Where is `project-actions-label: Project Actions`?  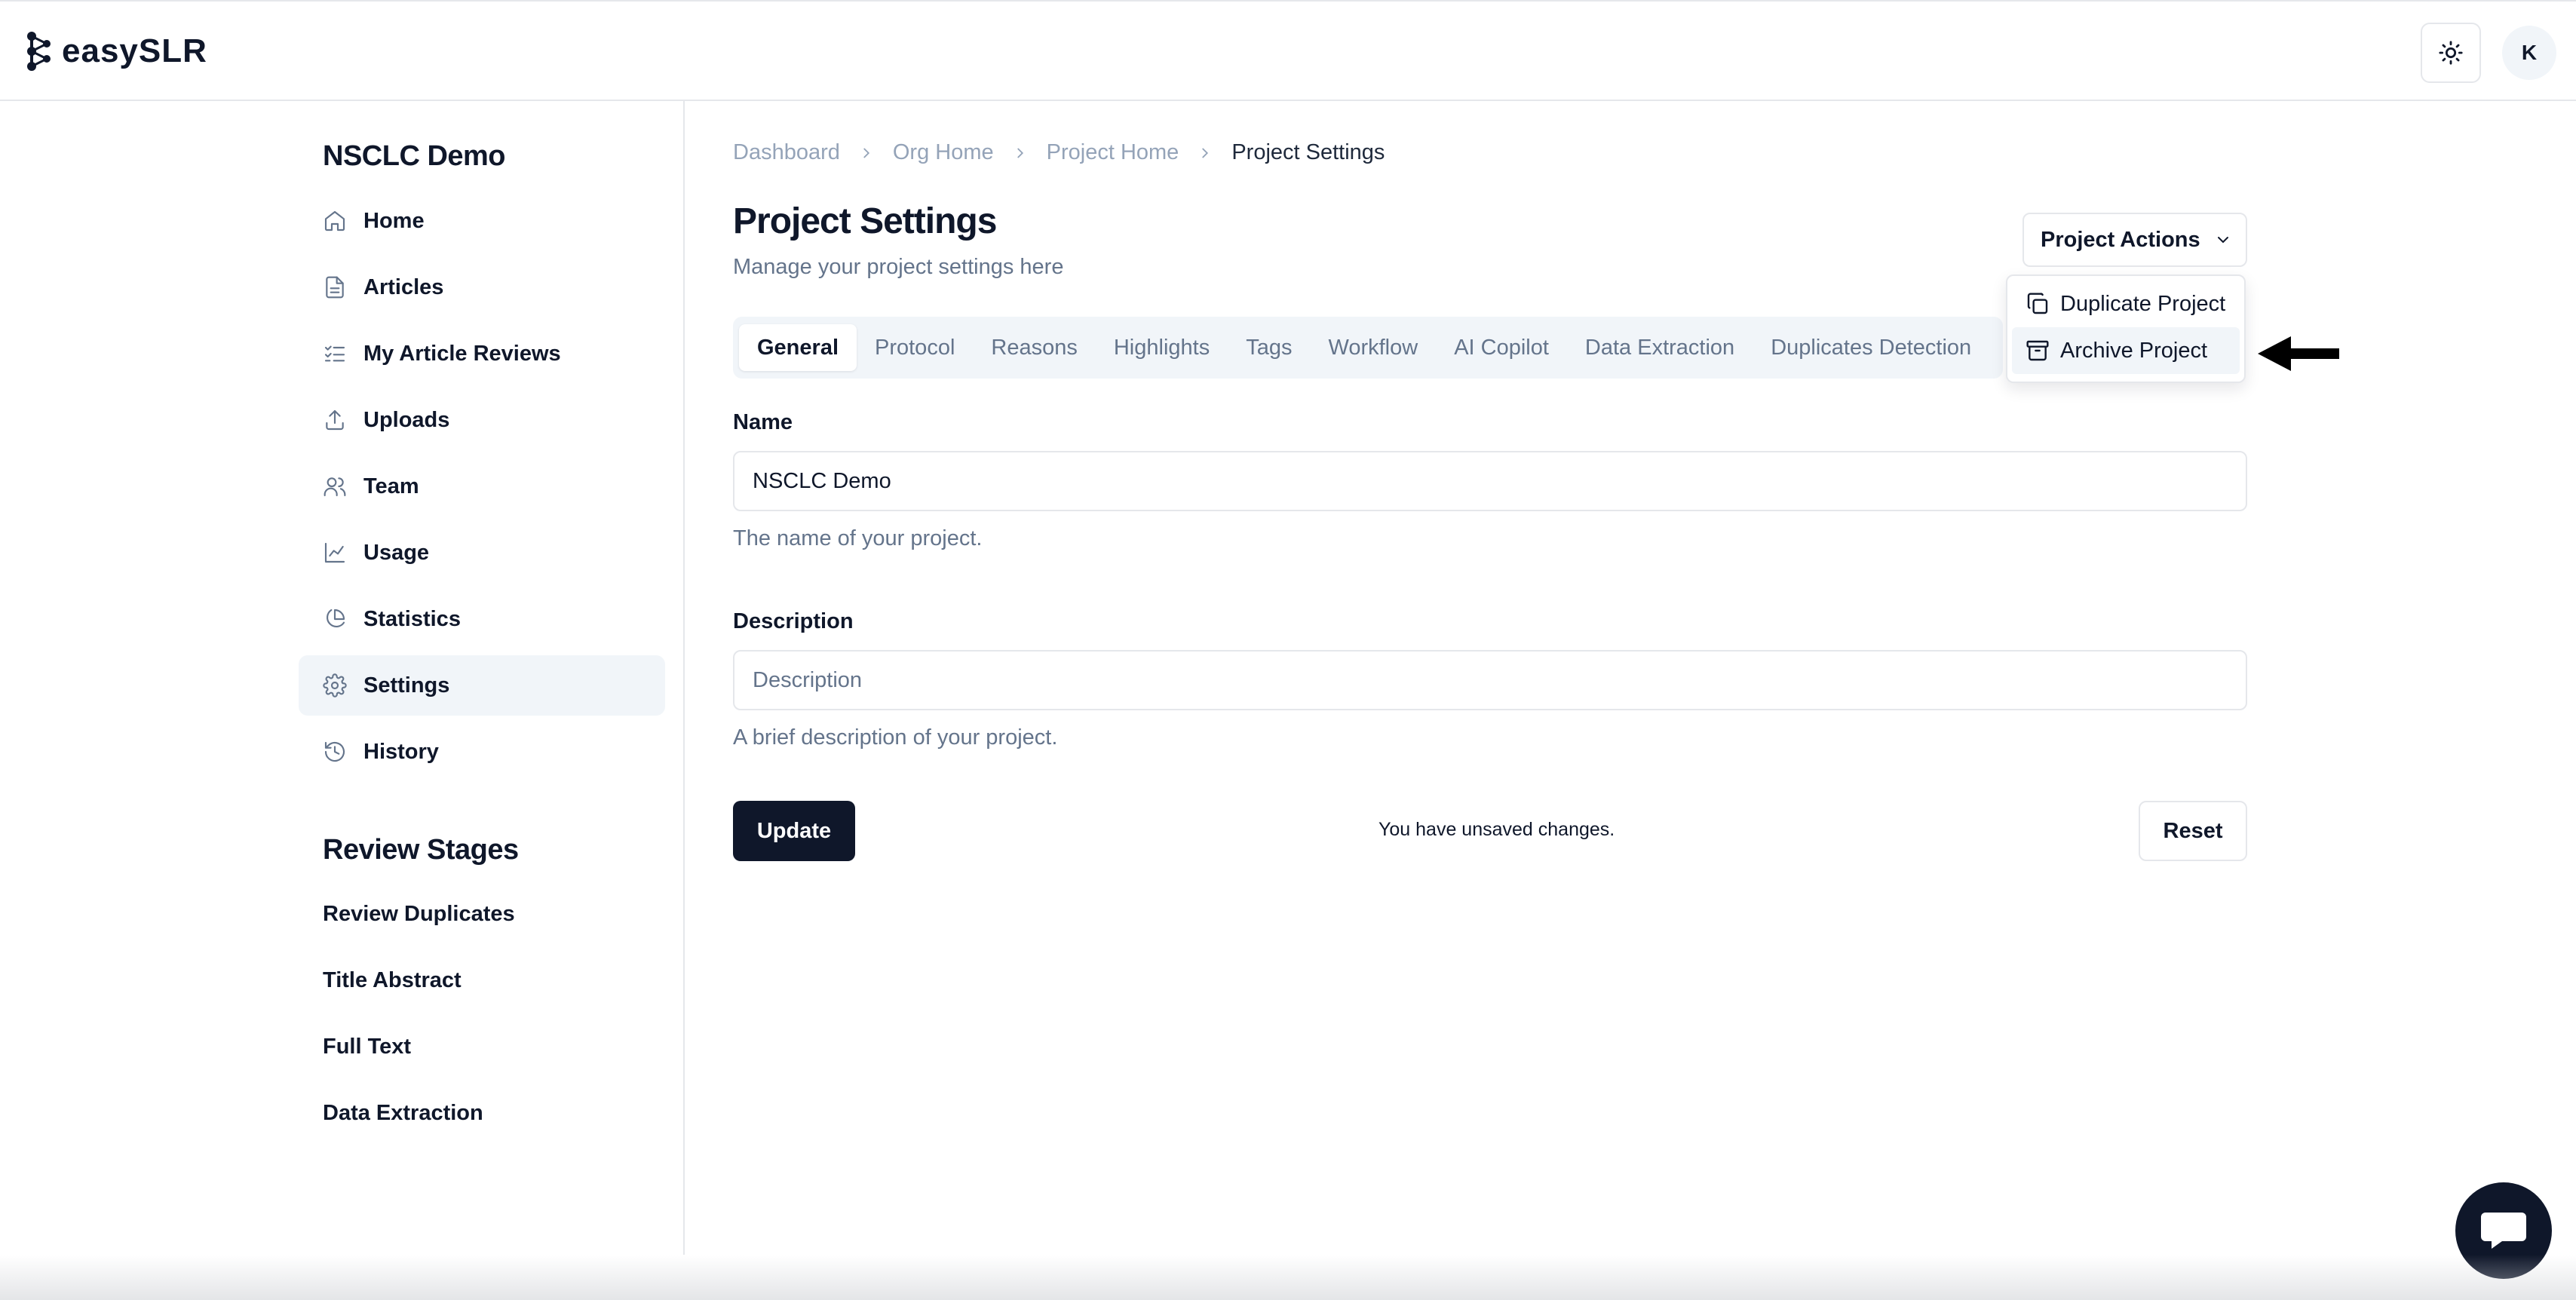 project-actions-label: Project Actions is located at coordinates (2120, 239).